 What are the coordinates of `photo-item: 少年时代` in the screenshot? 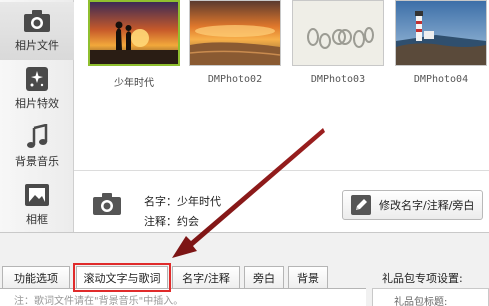 It's located at (134, 44).